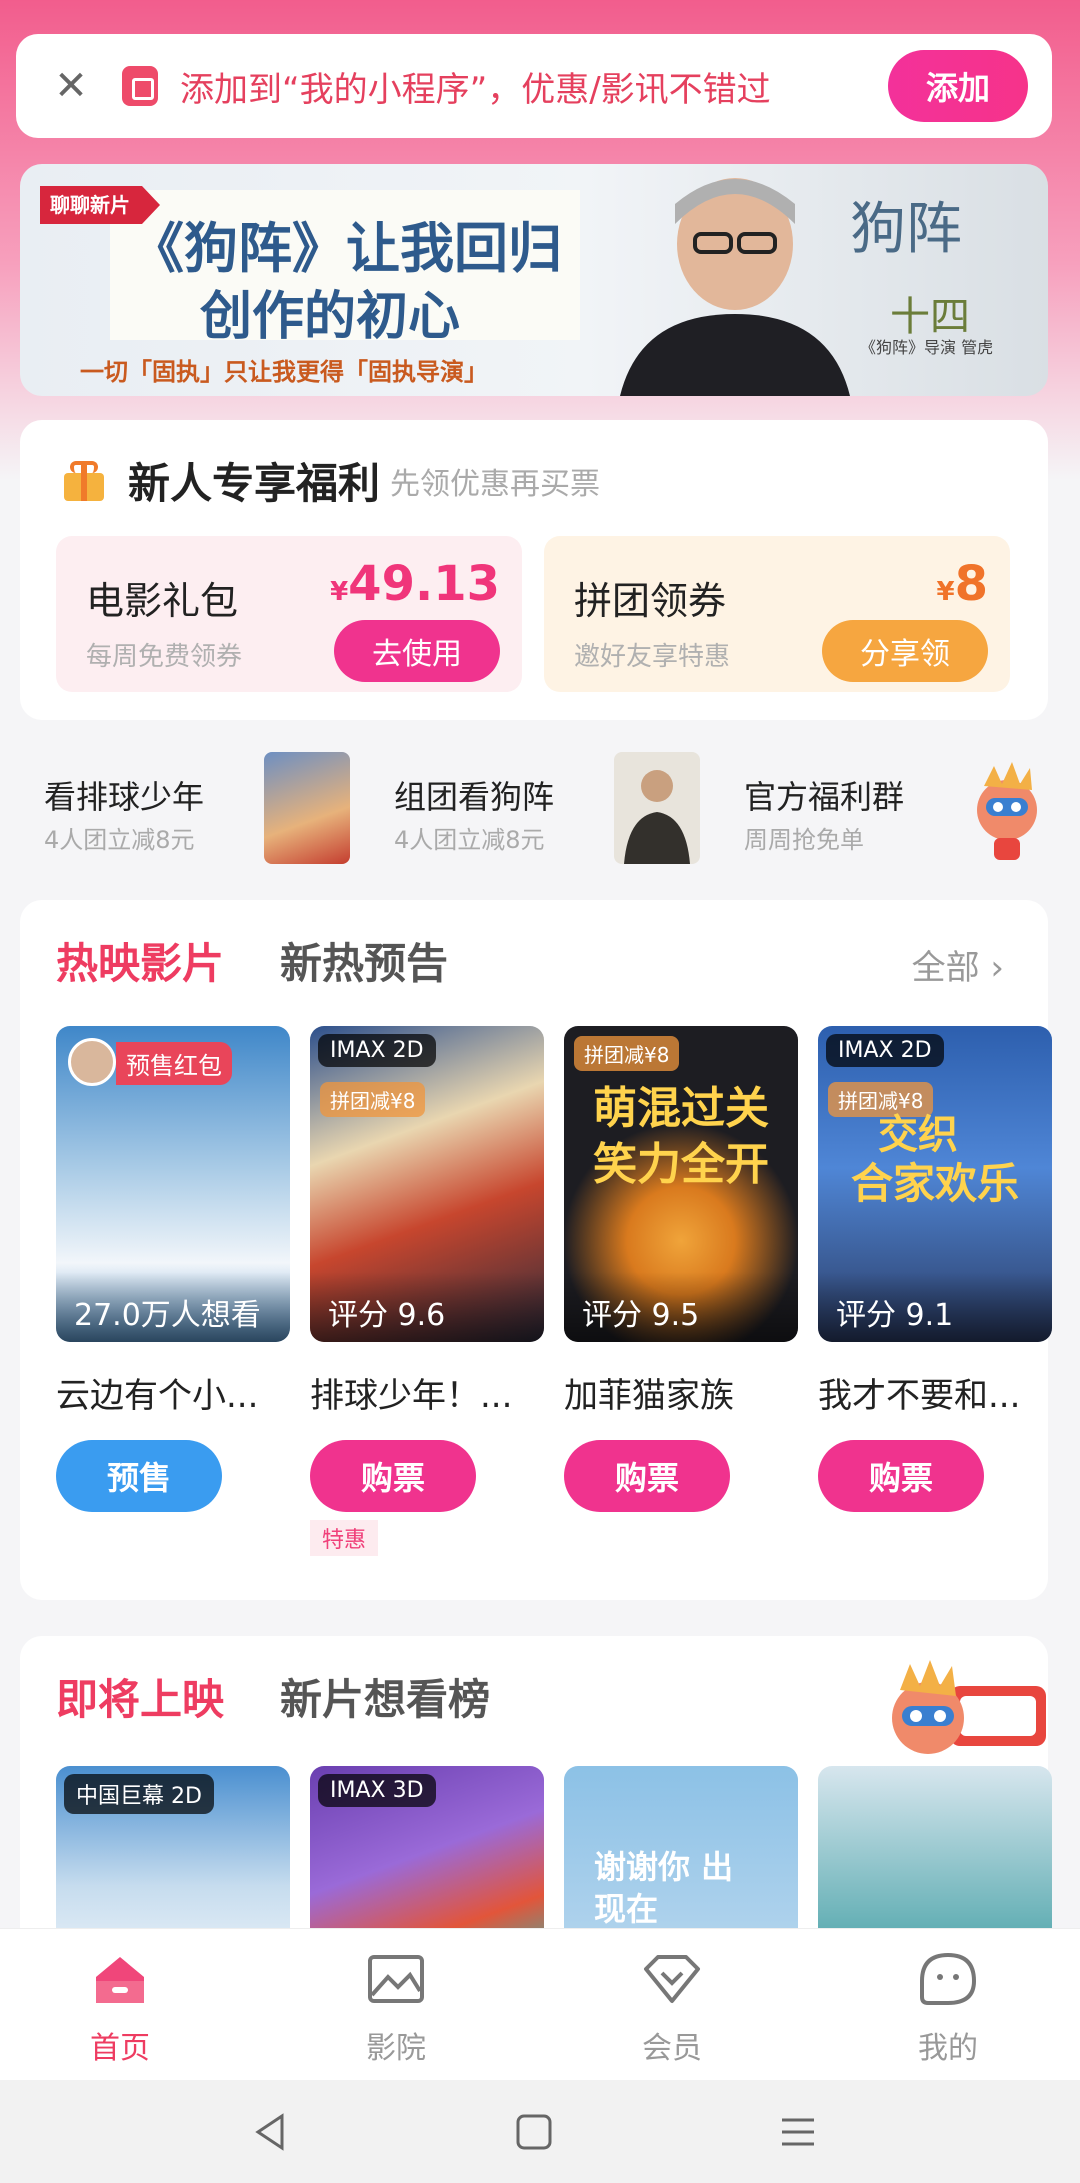 This screenshot has width=1080, height=2183. Describe the element at coordinates (958, 964) in the screenshot. I see `view-all-link: 全部 ›` at that location.